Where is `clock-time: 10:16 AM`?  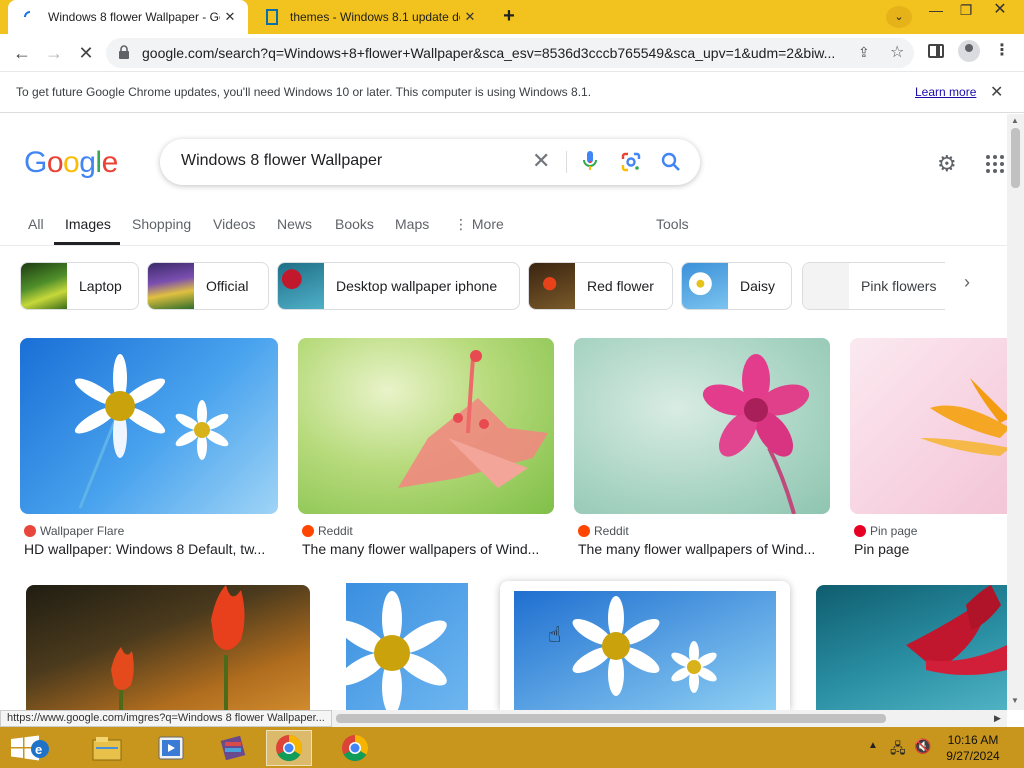
clock-time: 10:16 AM is located at coordinates (973, 740).